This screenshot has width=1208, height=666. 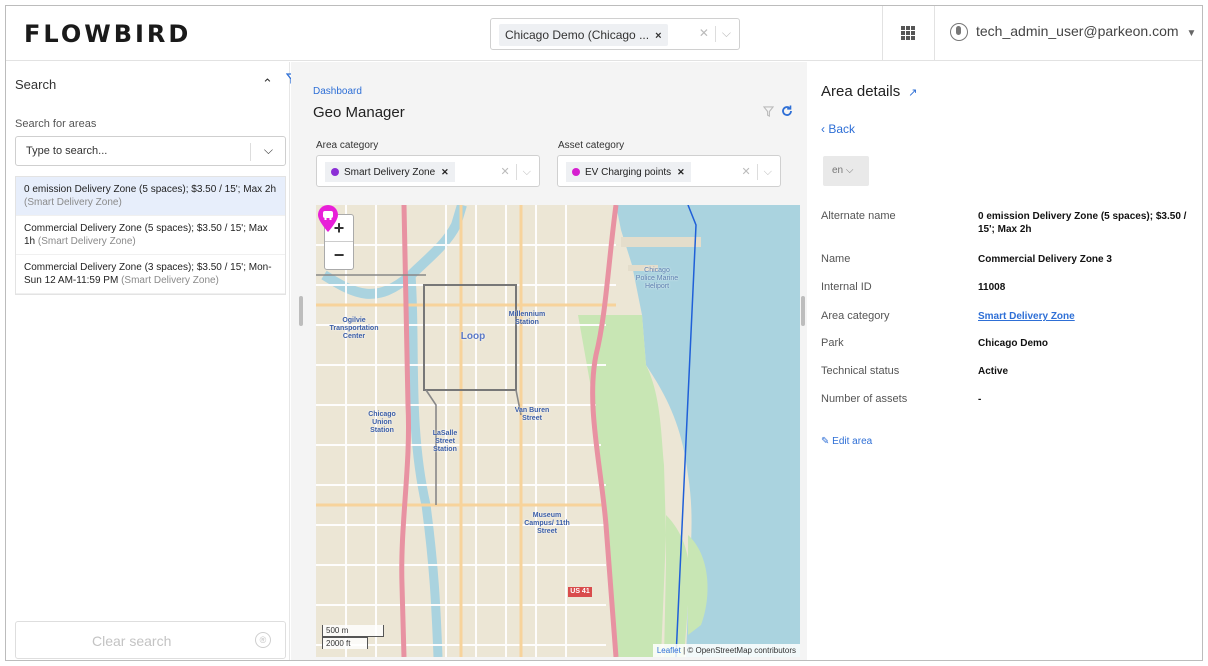 What do you see at coordinates (823, 129) in the screenshot?
I see `chevron-left-icon: ‹` at bounding box center [823, 129].